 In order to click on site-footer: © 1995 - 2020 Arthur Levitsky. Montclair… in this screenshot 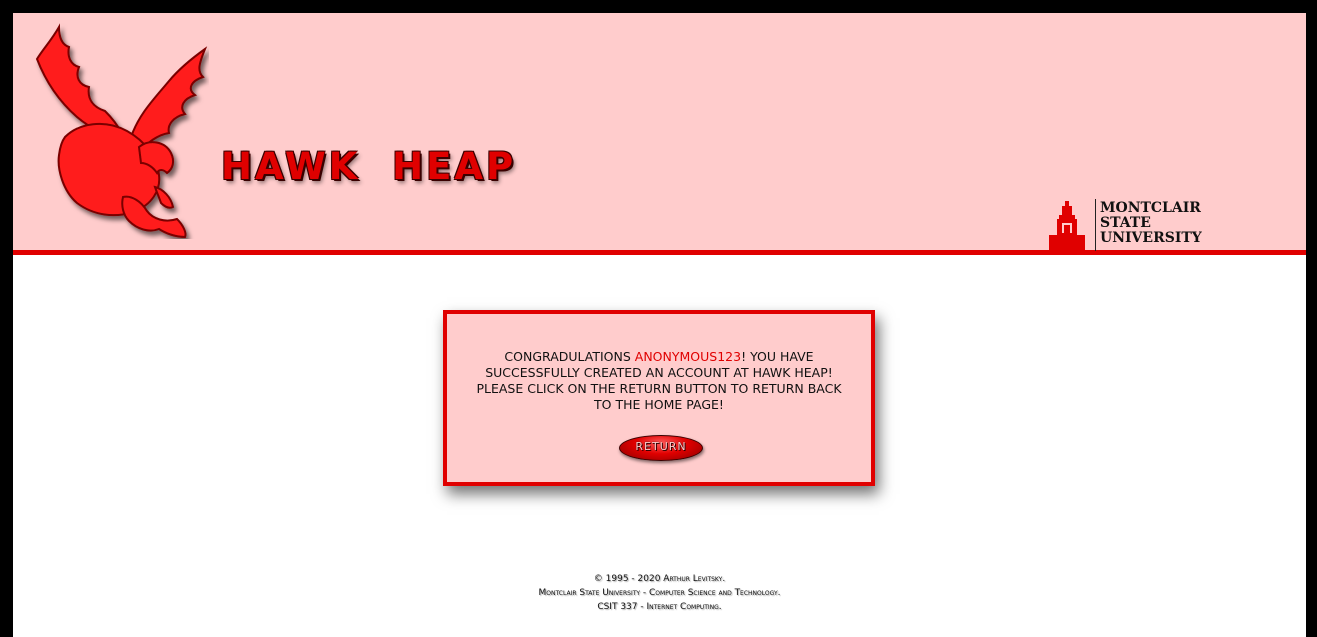, I will do `click(659, 593)`.